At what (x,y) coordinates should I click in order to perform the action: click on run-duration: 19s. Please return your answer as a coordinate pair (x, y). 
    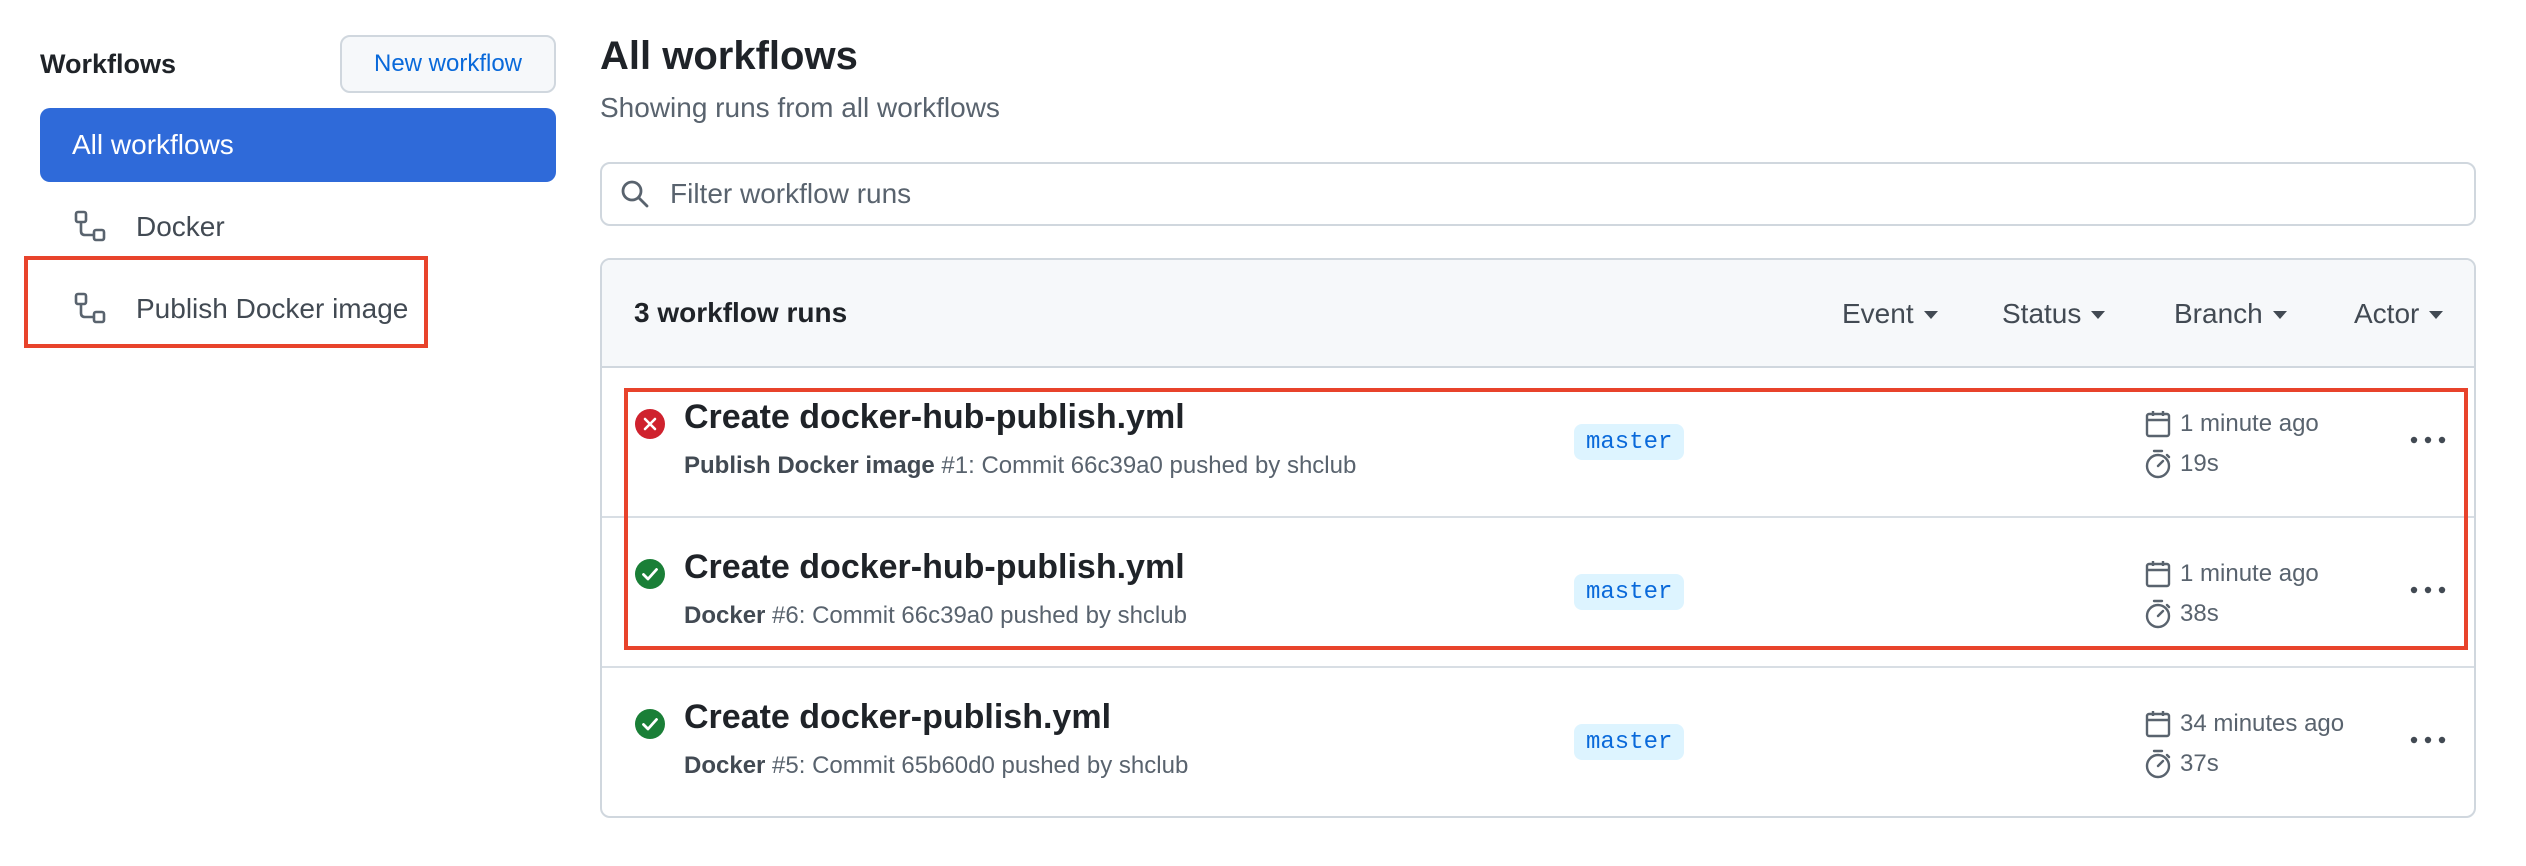
    Looking at the image, I should click on (2180, 464).